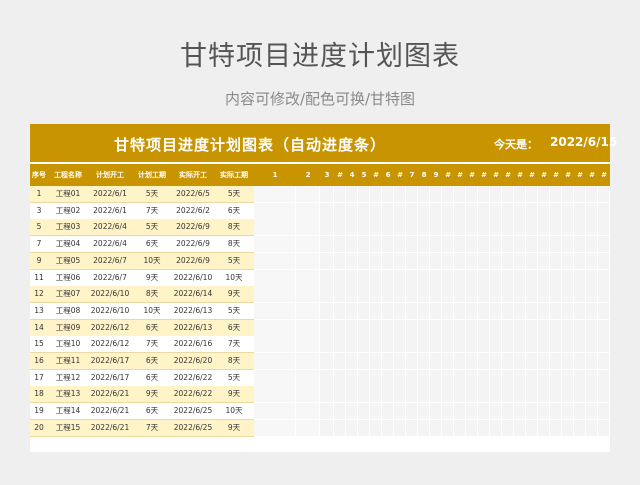 This screenshot has height=485, width=640. Describe the element at coordinates (320, 378) in the screenshot. I see `table-row: 17 工程12 2022/6/17 6天 2022/6/22 5天` at that location.